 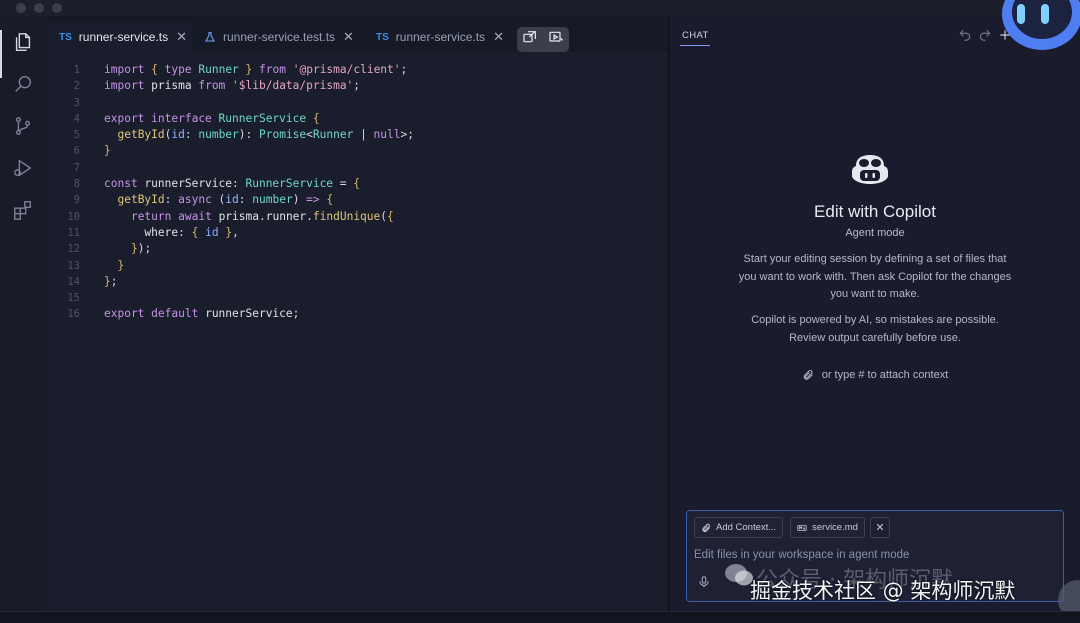 What do you see at coordinates (23, 84) in the screenshot?
I see `search-icon` at bounding box center [23, 84].